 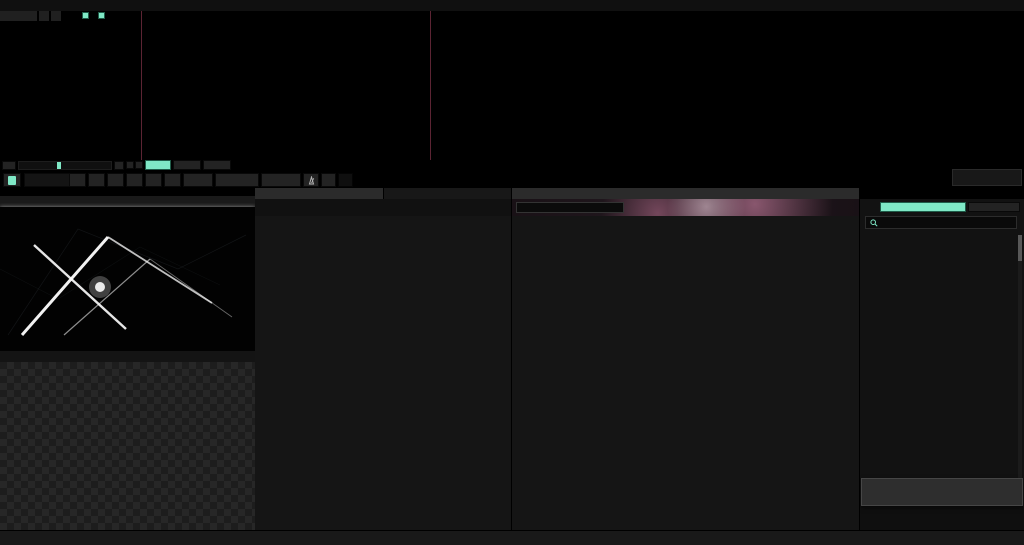 I want to click on browser-footer, so click(x=942, y=518).